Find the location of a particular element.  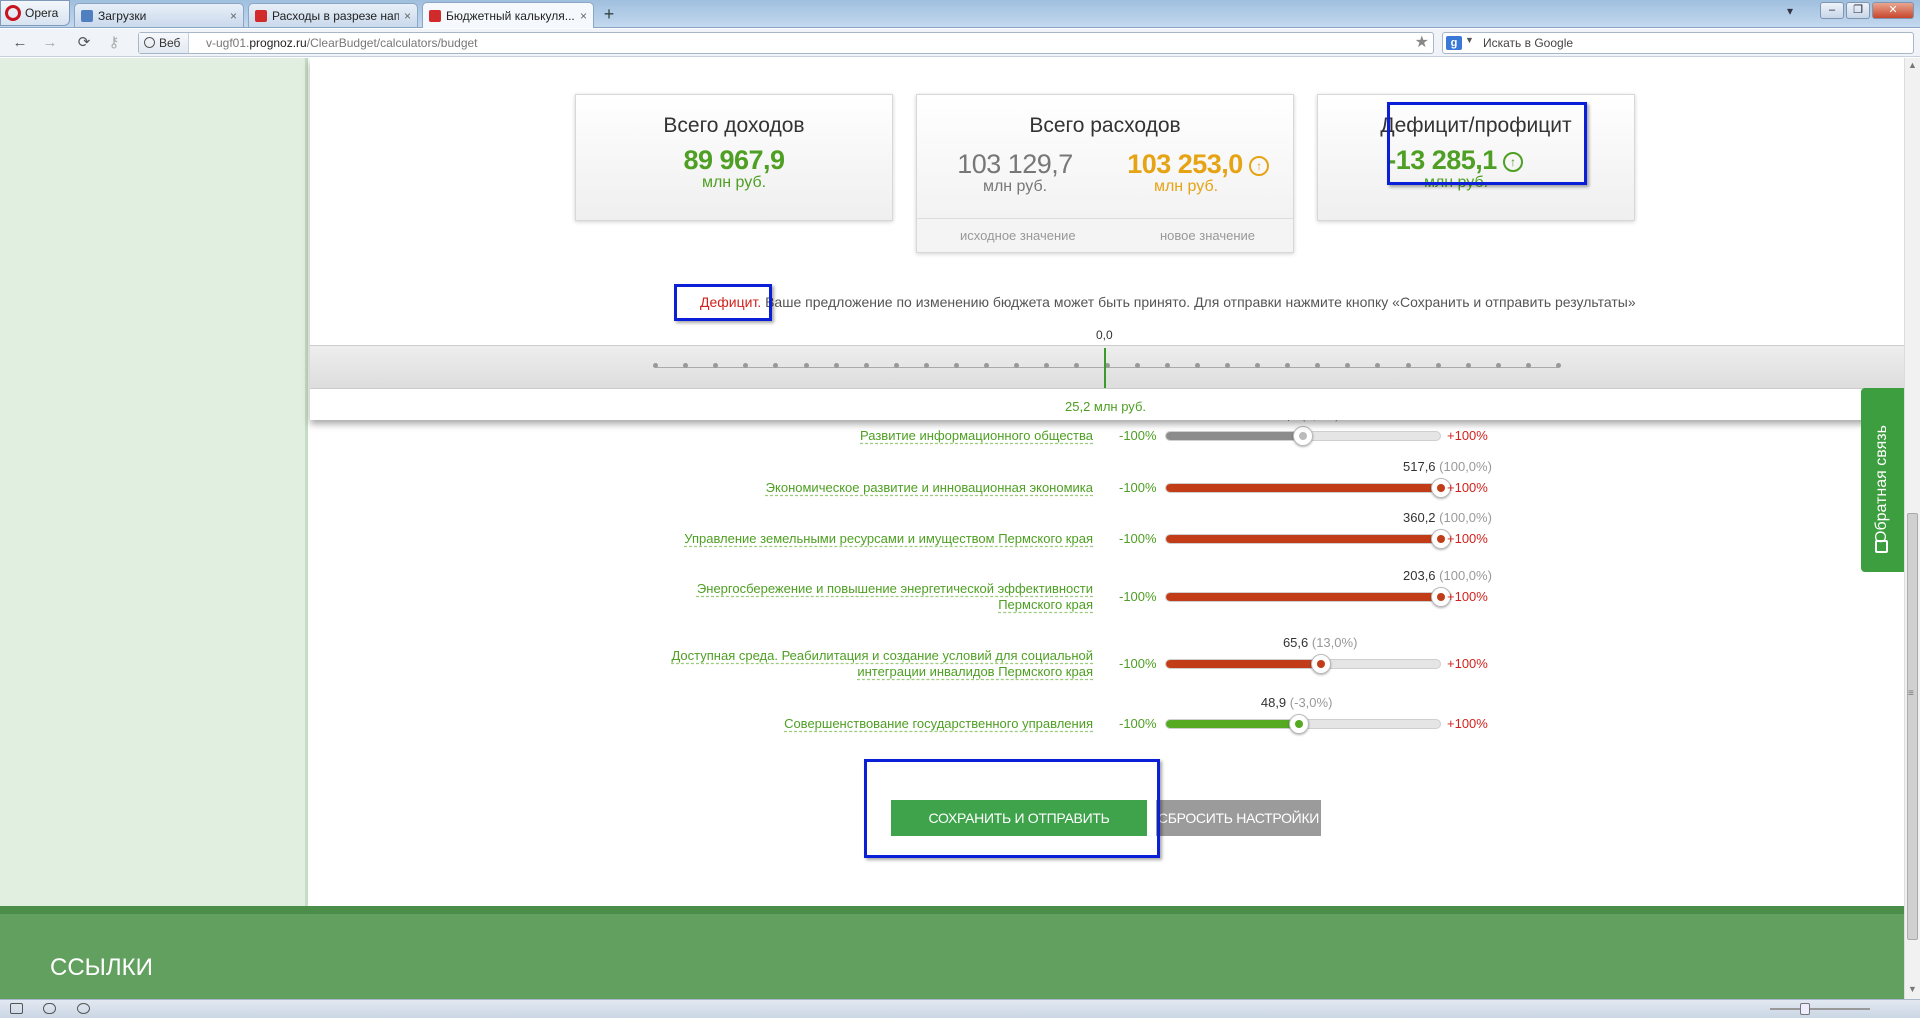

info-arrow-icon: ↑ is located at coordinates (1258, 165).